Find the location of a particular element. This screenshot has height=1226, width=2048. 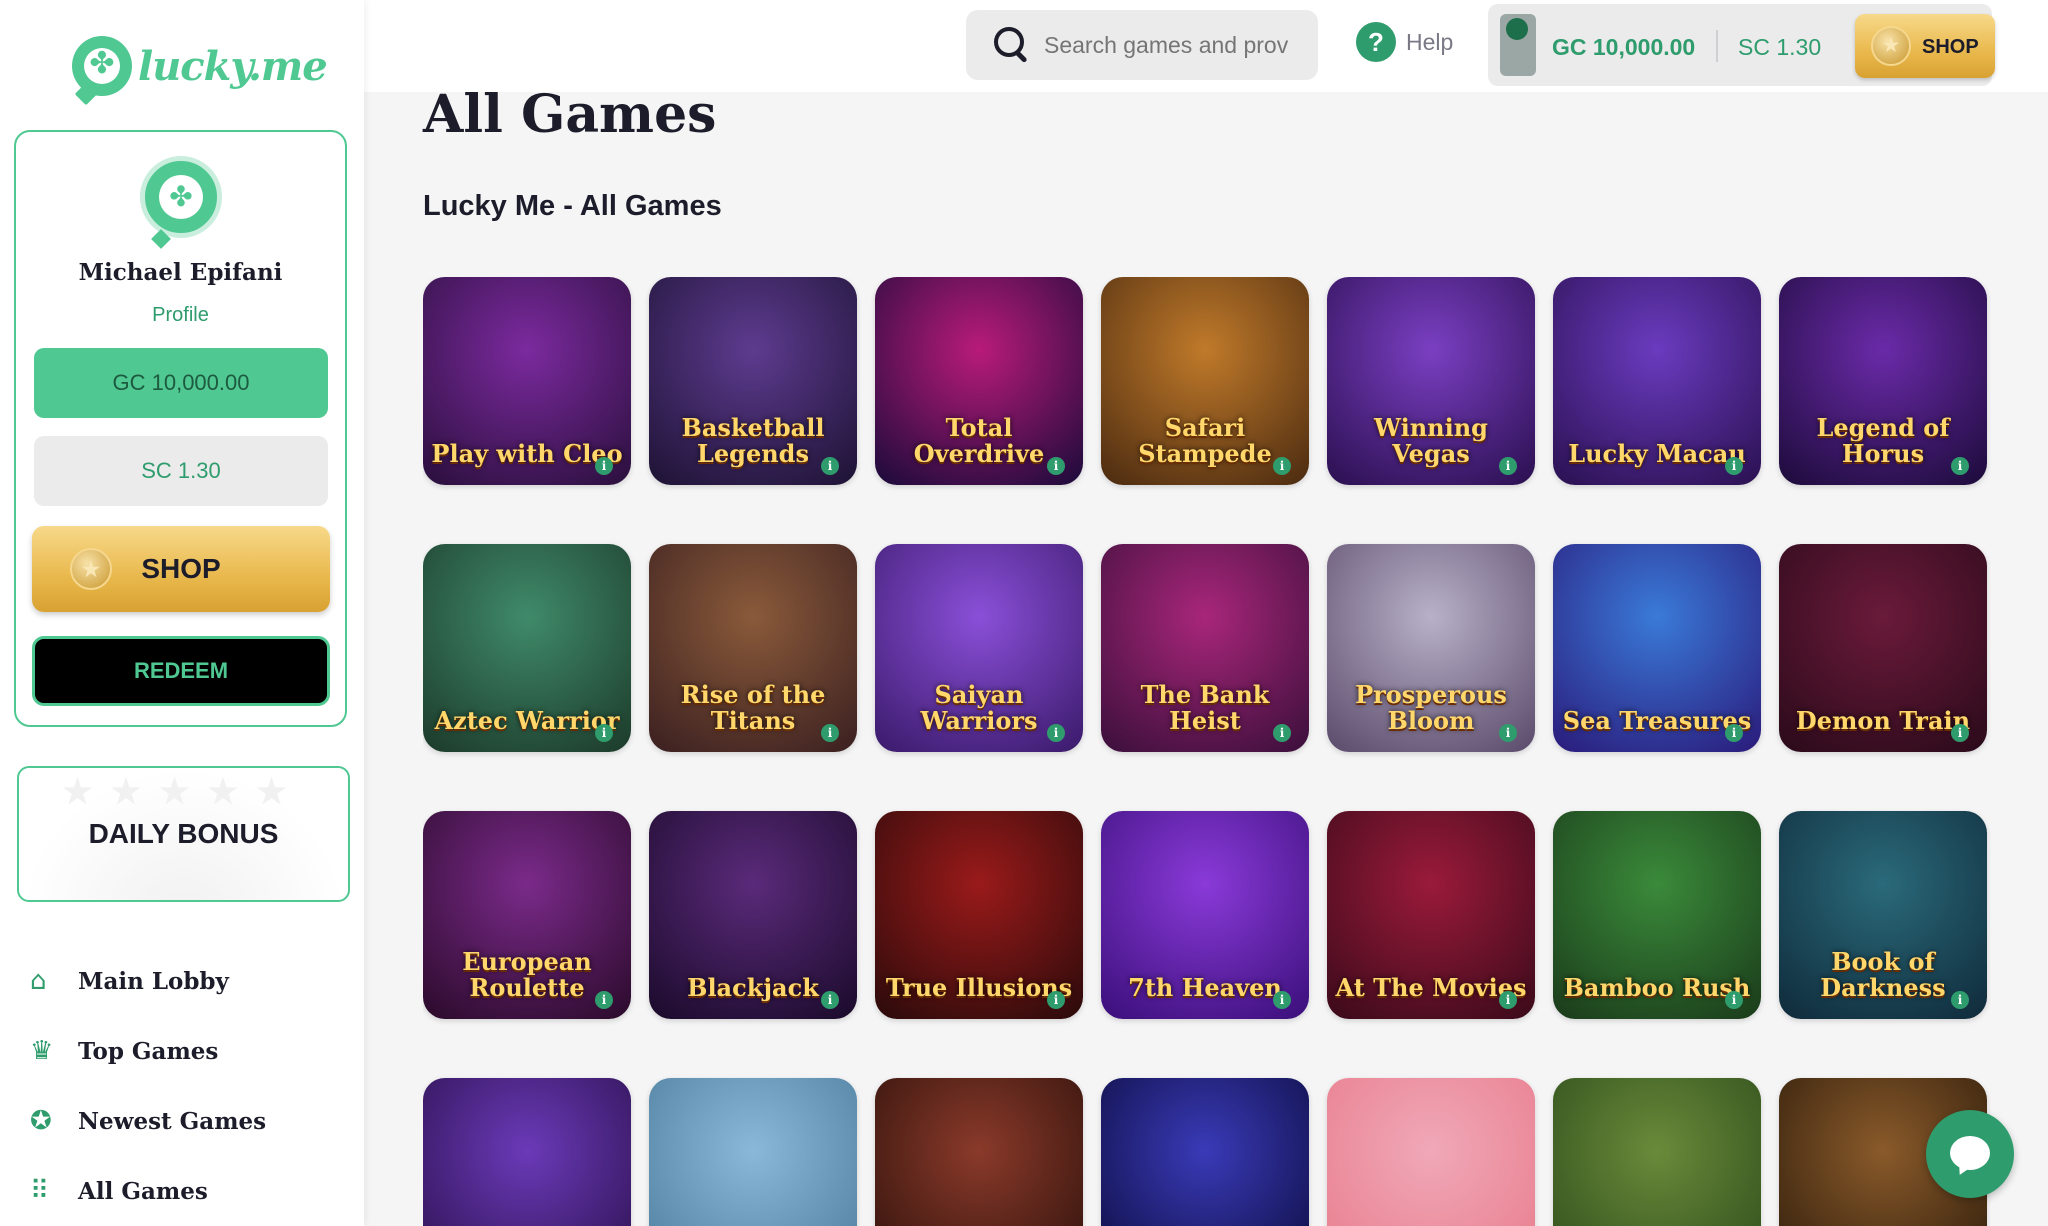

game-title: Play with Cleo is located at coordinates (527, 453).